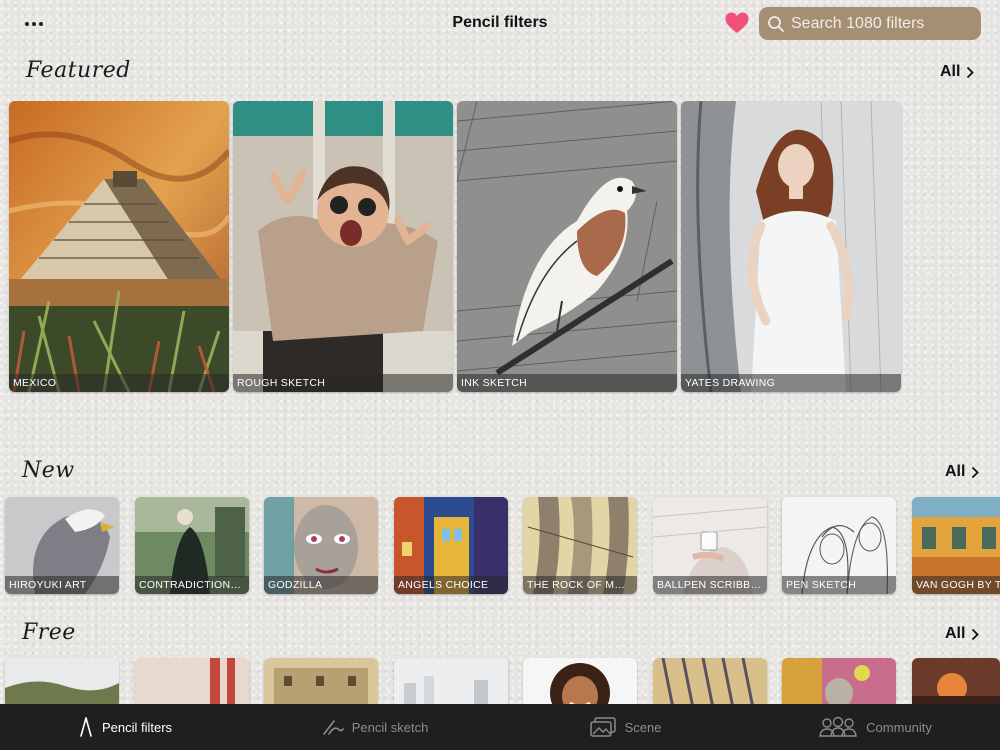  What do you see at coordinates (451, 585) in the screenshot?
I see `card-caption: ANGELS CHOICE` at bounding box center [451, 585].